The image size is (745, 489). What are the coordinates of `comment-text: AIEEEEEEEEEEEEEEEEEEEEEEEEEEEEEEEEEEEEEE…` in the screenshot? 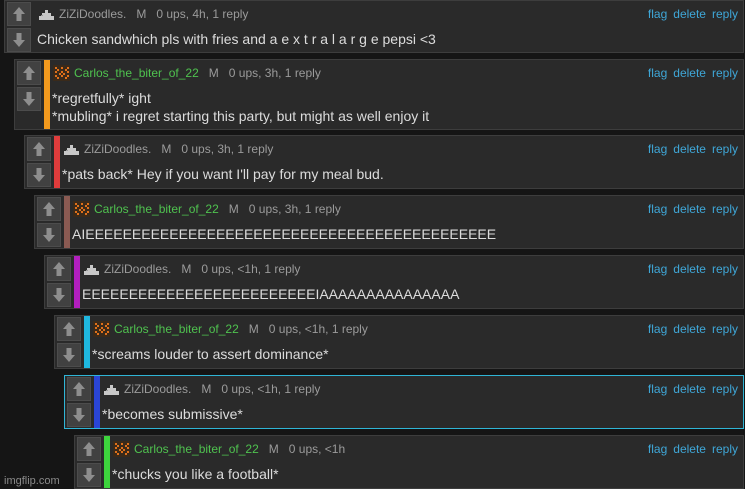 It's located at (284, 234).